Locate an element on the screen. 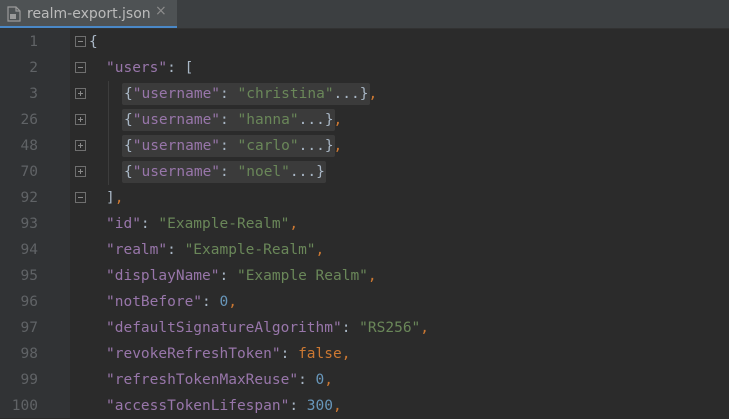 Image resolution: width=729 pixels, height=419 pixels. code-token: "christina" is located at coordinates (285, 94).